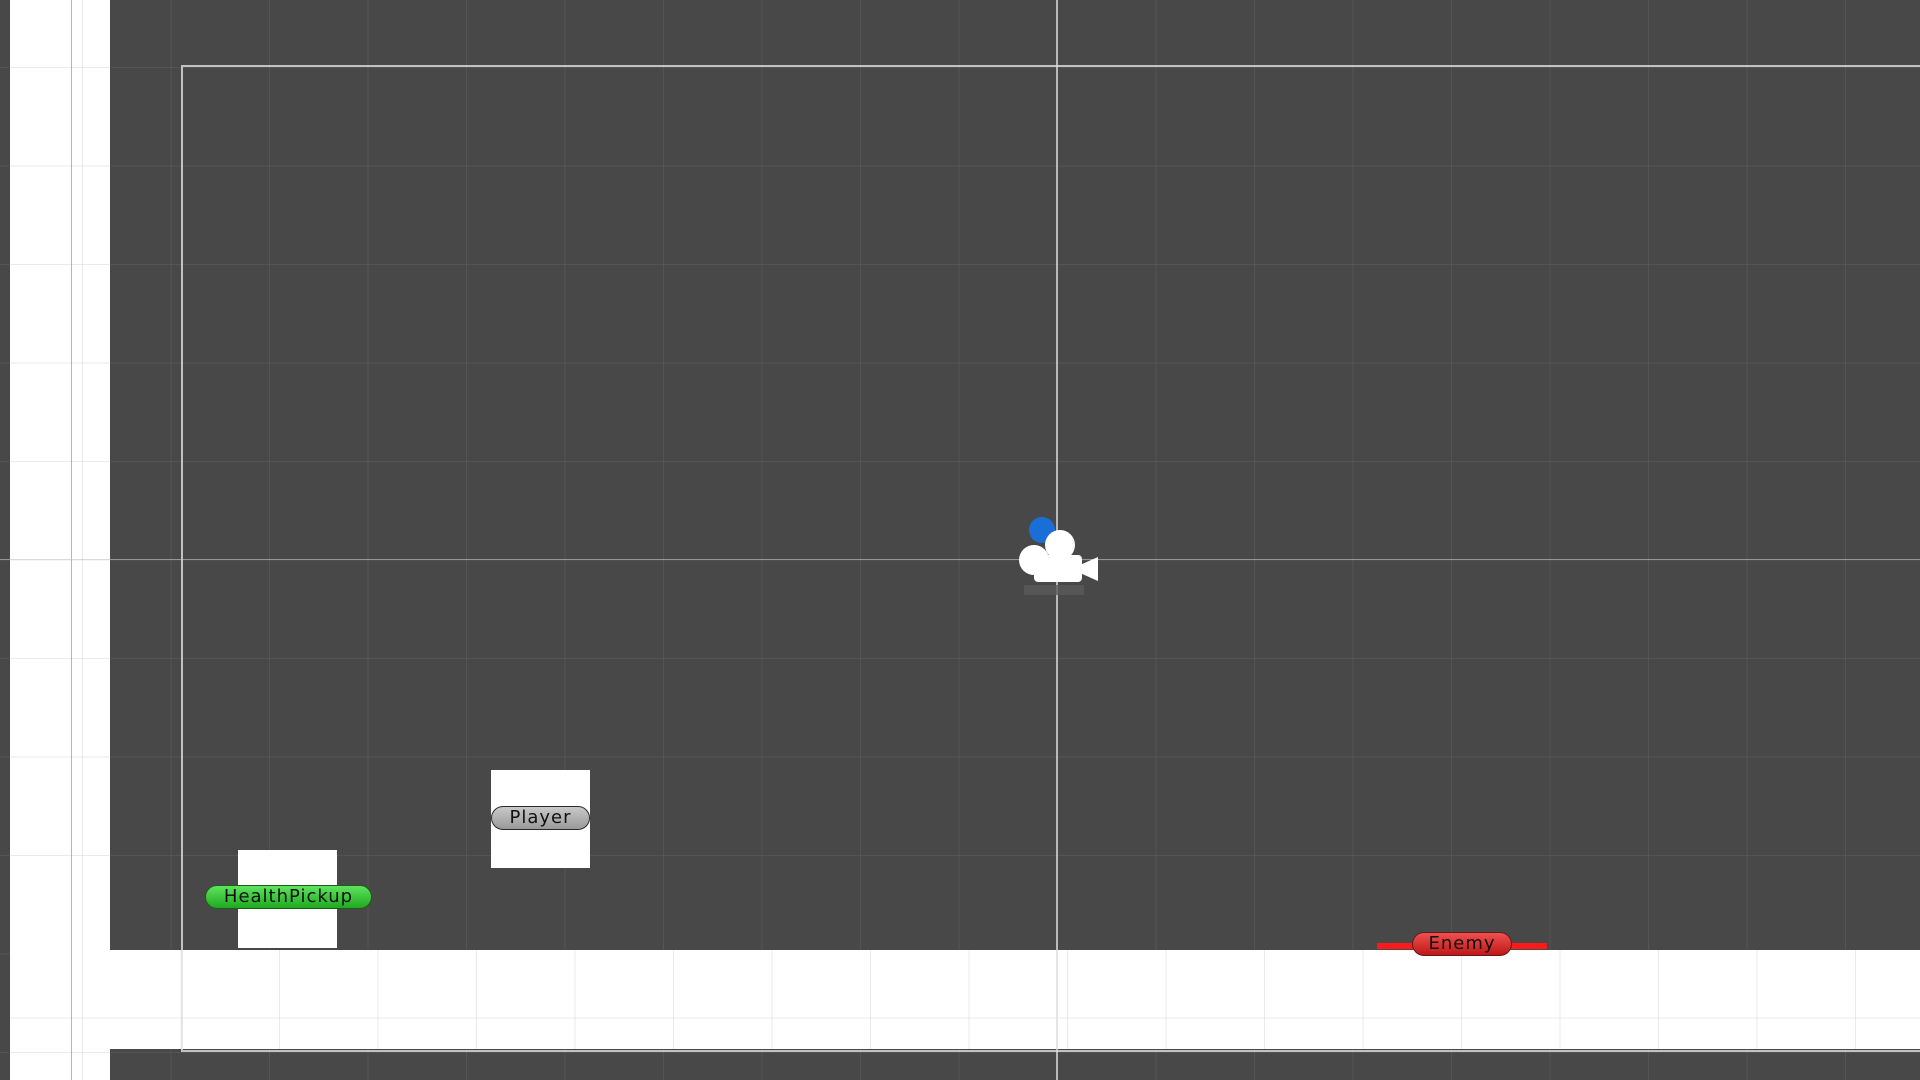 This screenshot has width=1920, height=1080. Describe the element at coordinates (71, 540) in the screenshot. I see `left-guide-line` at that location.